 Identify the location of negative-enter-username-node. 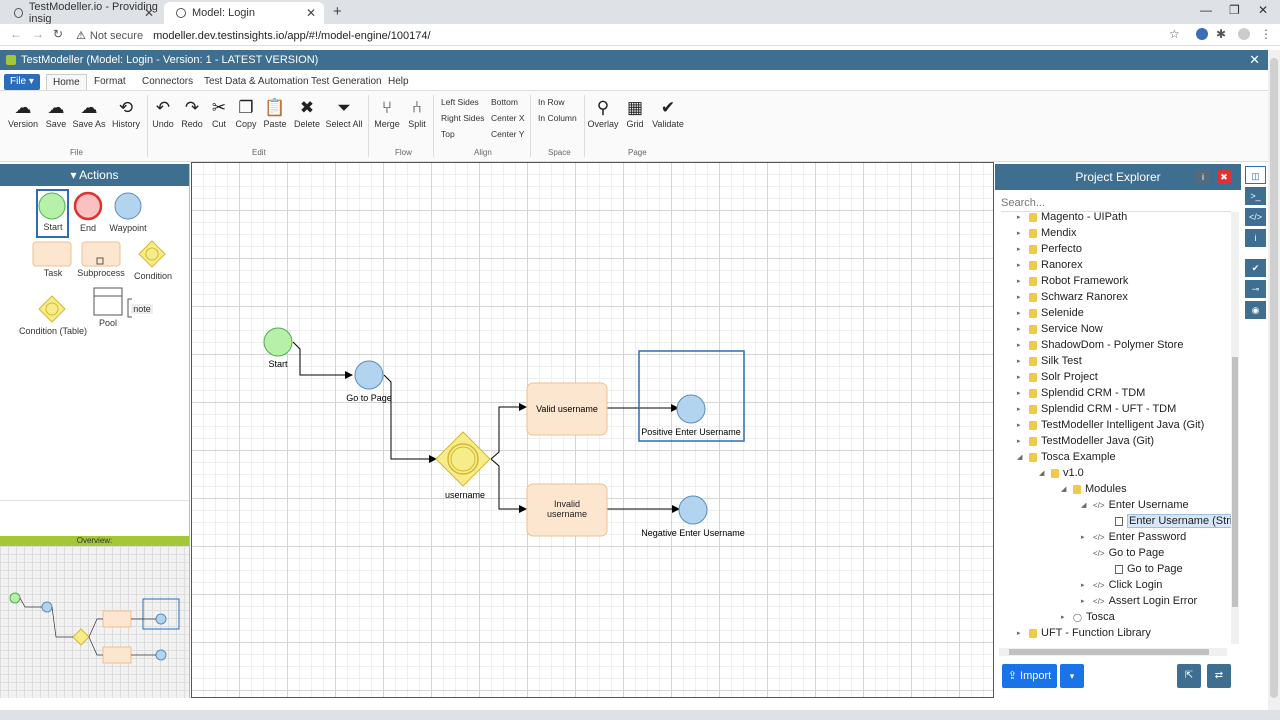
(693, 510).